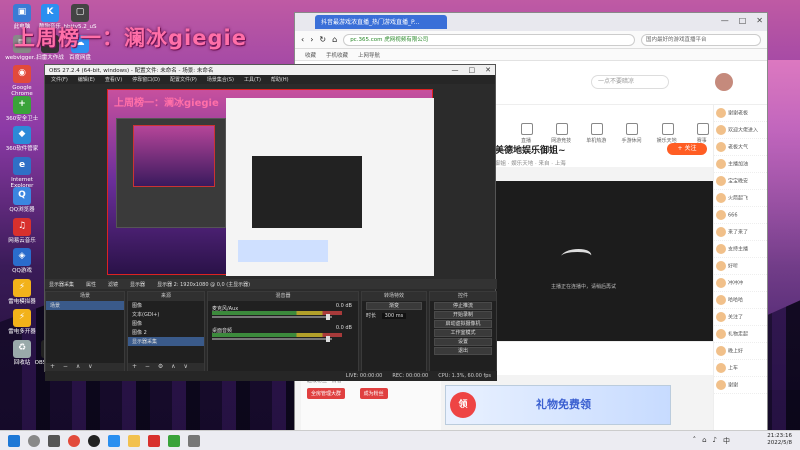 The width and height of the screenshot is (800, 450). I want to click on obs-menu-item: 场景集合(S), so click(220, 79).